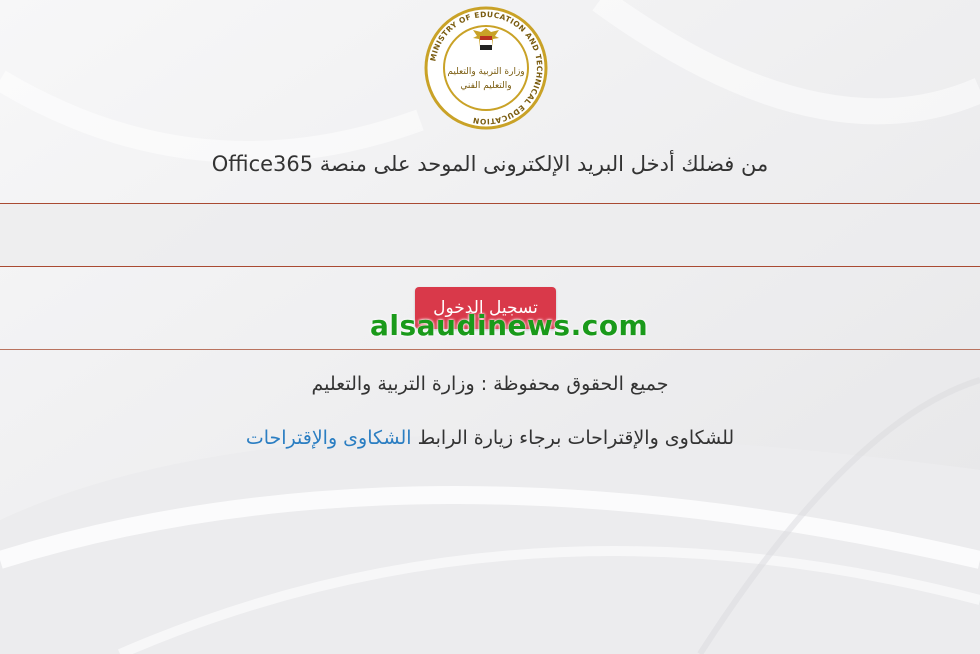  What do you see at coordinates (509, 325) in the screenshot?
I see `watermark-text: alsaudinews.com` at bounding box center [509, 325].